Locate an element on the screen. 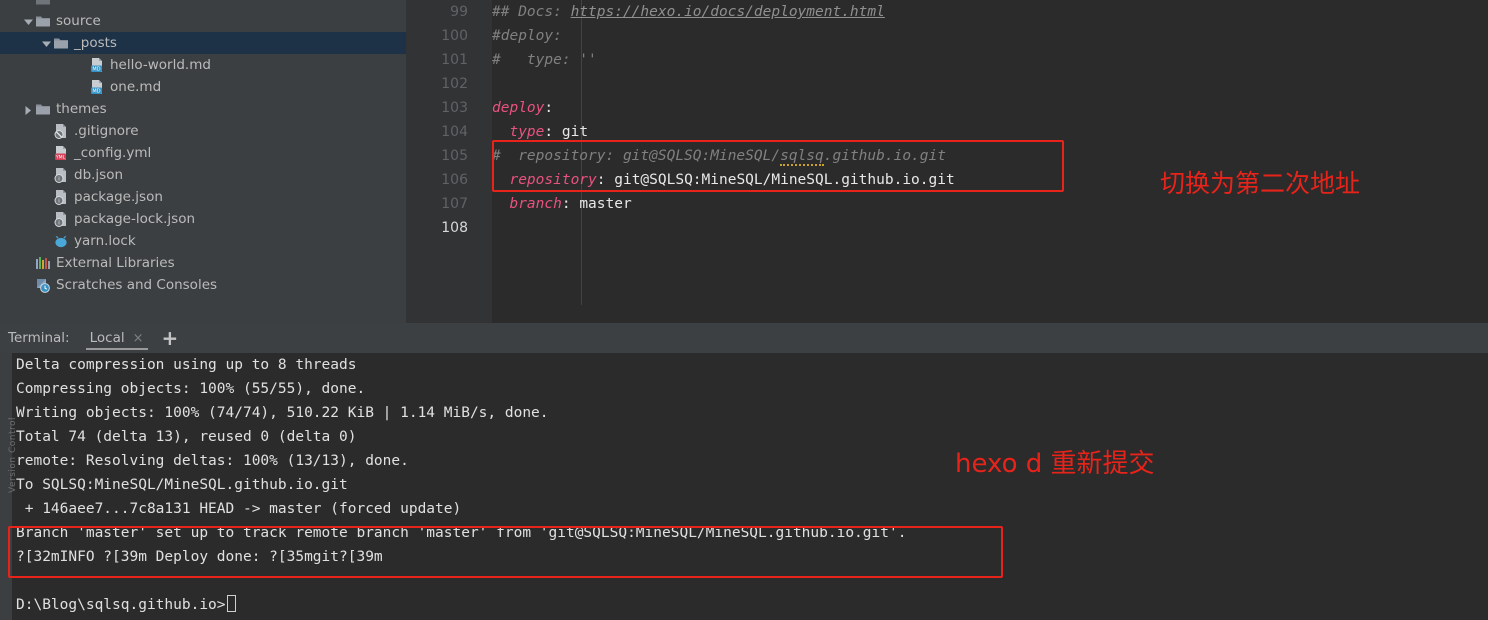  tree-item-external-libraries: External Libraries is located at coordinates (203, 263).